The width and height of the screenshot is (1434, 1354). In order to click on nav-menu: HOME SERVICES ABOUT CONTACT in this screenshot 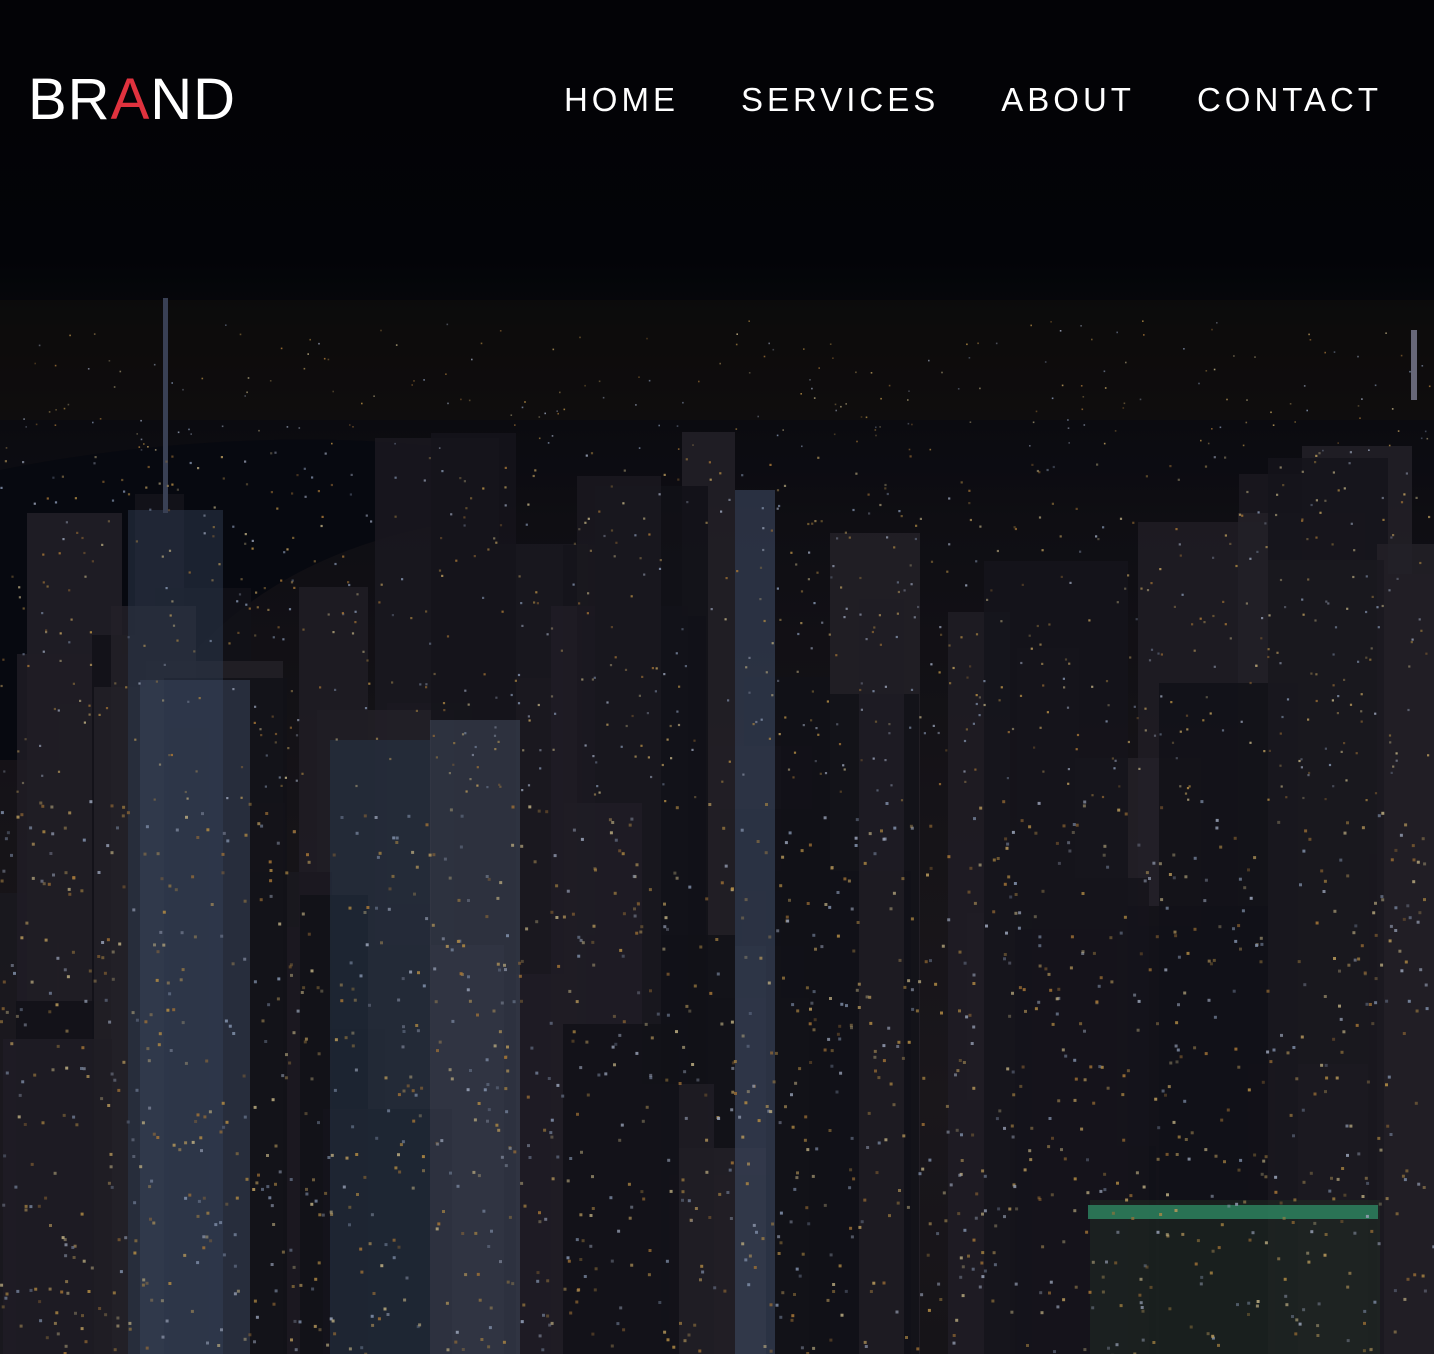, I will do `click(973, 100)`.